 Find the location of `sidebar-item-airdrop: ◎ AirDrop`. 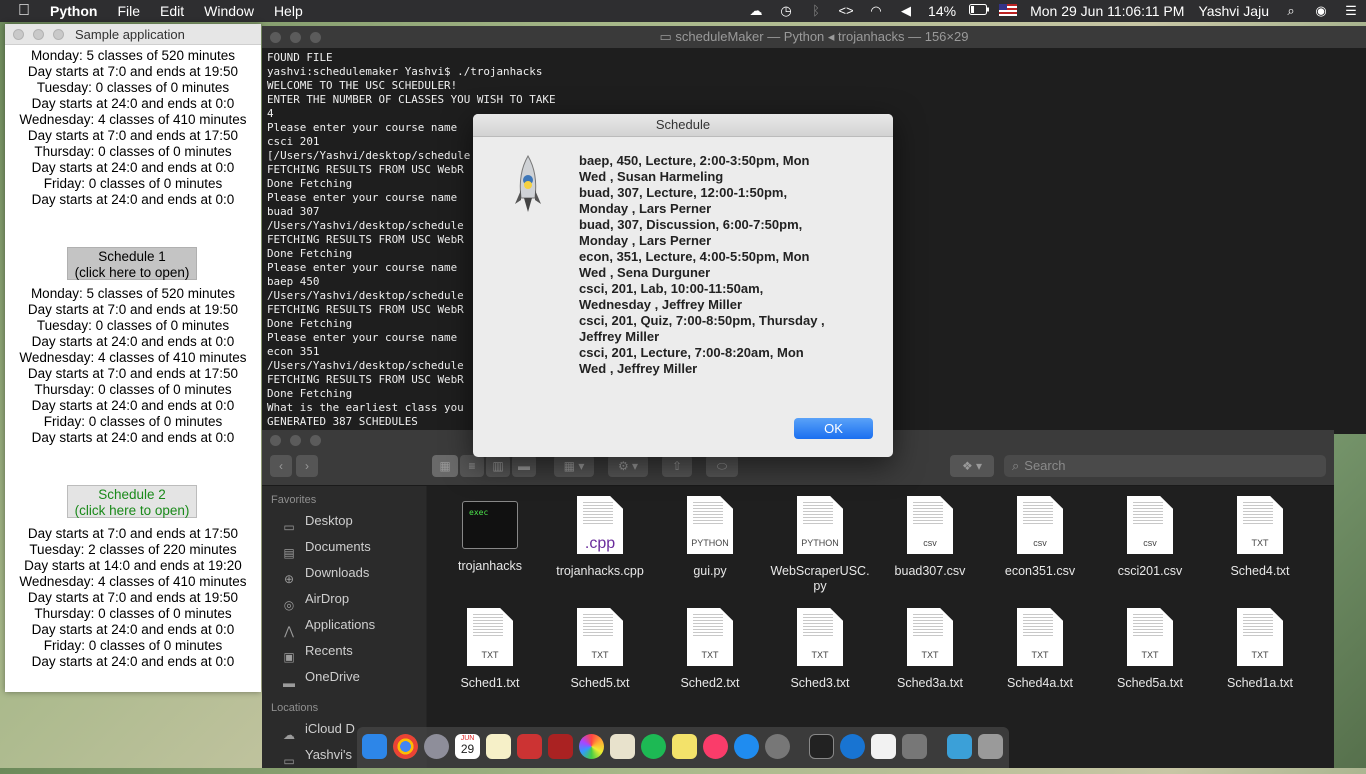

sidebar-item-airdrop: ◎ AirDrop is located at coordinates (344, 599).